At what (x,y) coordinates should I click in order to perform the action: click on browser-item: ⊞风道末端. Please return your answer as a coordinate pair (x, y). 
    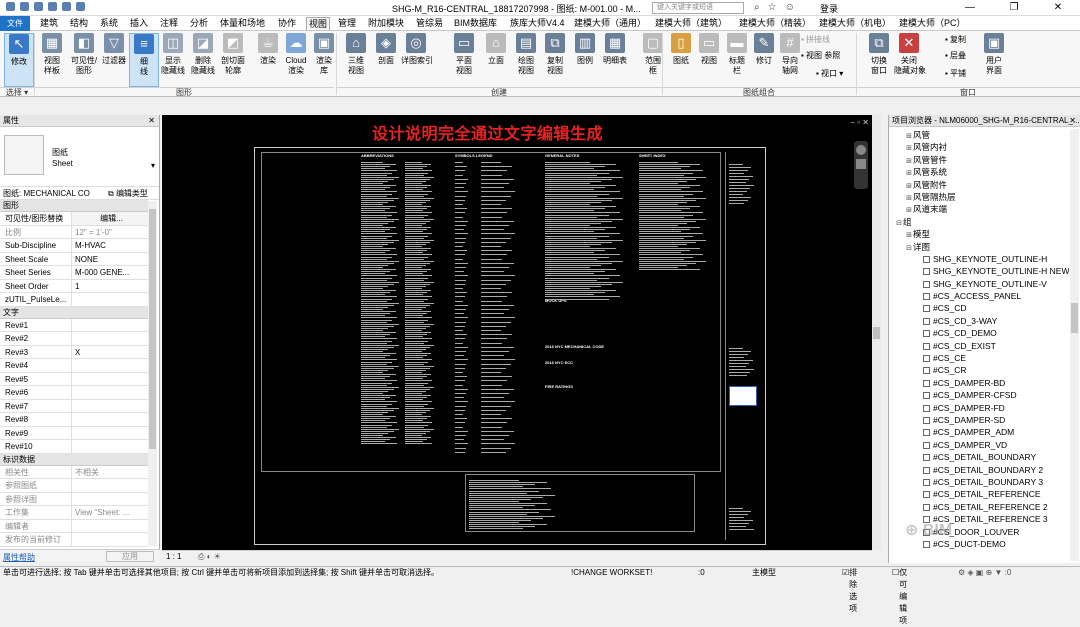
    Looking at the image, I should click on (979, 209).